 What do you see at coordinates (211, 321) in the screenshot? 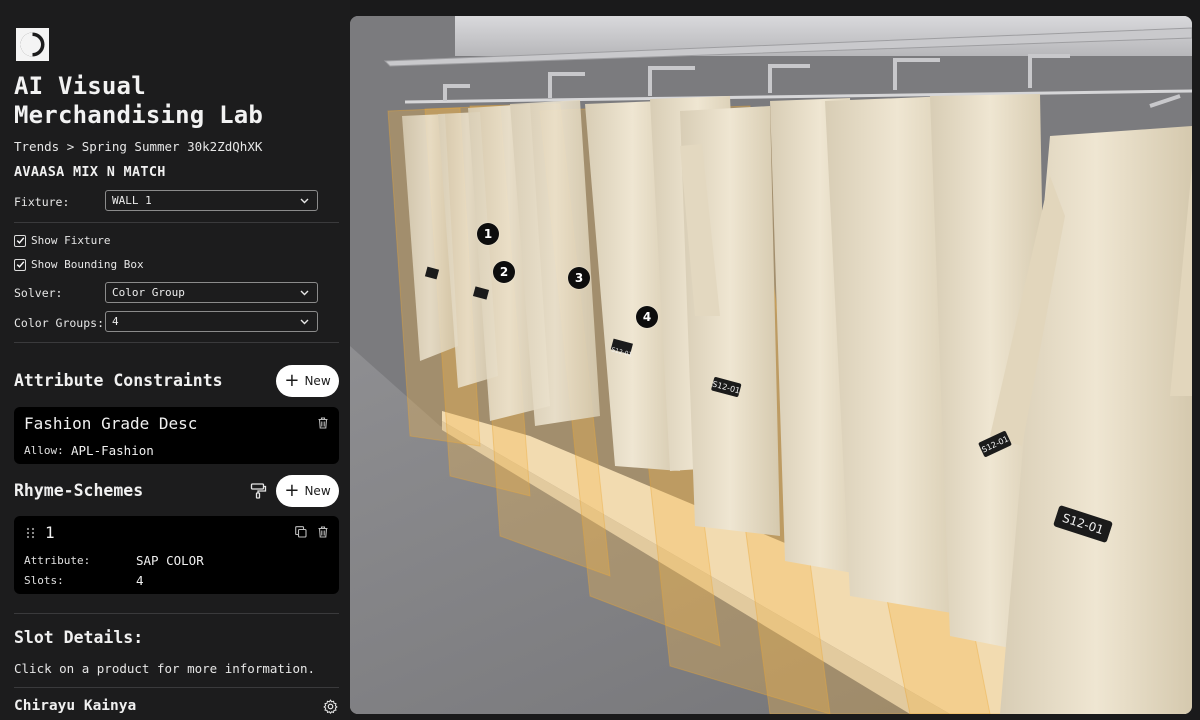
I see `color-groups-select: 4` at bounding box center [211, 321].